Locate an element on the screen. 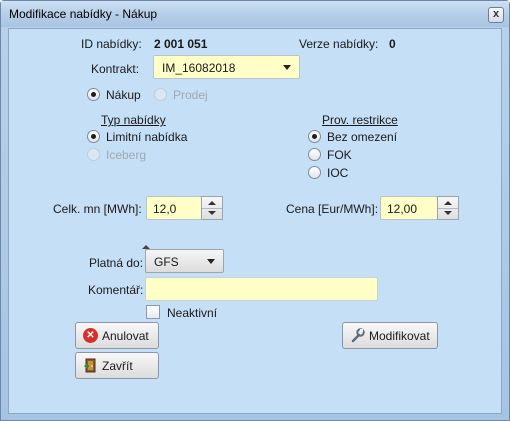  price-label: Cena [Eur/MWh]: is located at coordinates (332, 209).